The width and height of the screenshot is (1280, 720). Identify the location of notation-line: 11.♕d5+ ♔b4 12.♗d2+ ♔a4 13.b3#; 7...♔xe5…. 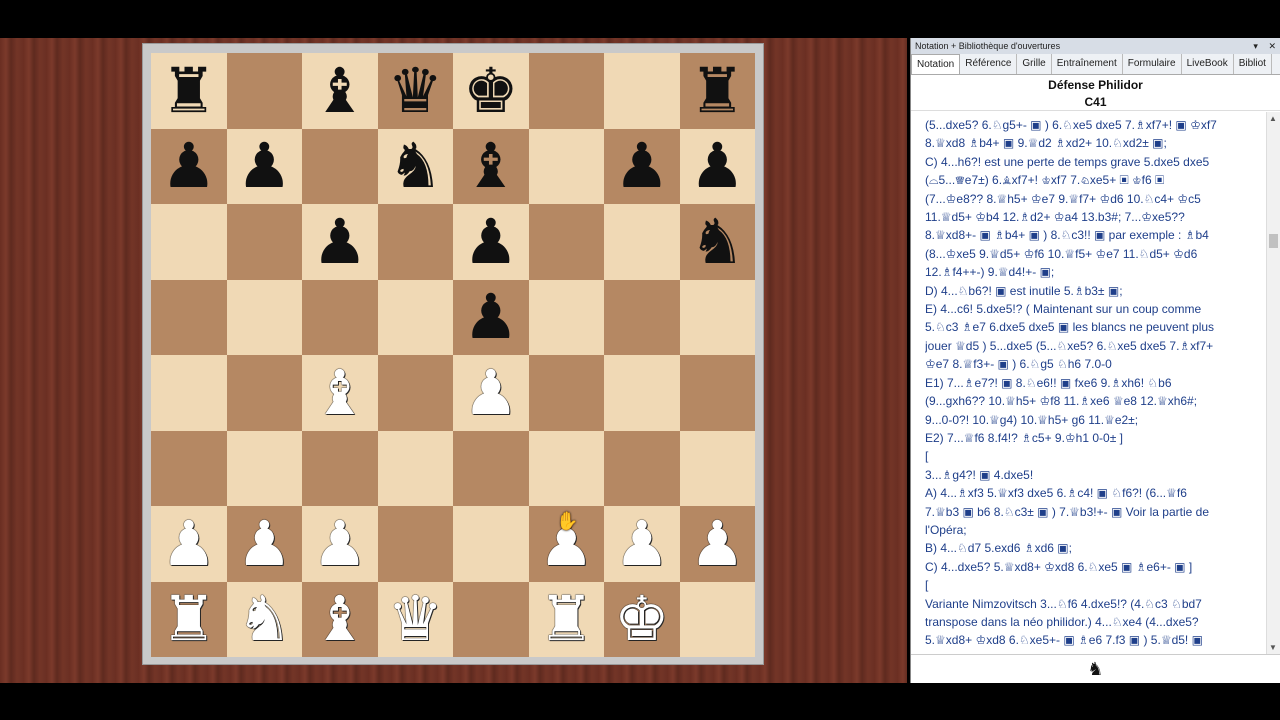
(1093, 217).